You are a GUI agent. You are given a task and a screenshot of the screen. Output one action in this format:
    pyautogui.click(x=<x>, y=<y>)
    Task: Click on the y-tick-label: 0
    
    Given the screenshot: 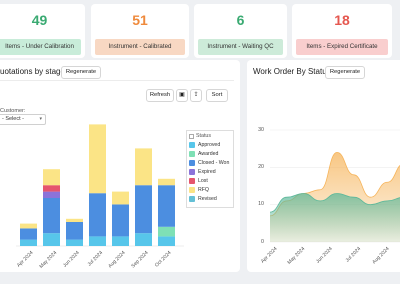 What is the action you would take?
    pyautogui.click(x=262, y=241)
    